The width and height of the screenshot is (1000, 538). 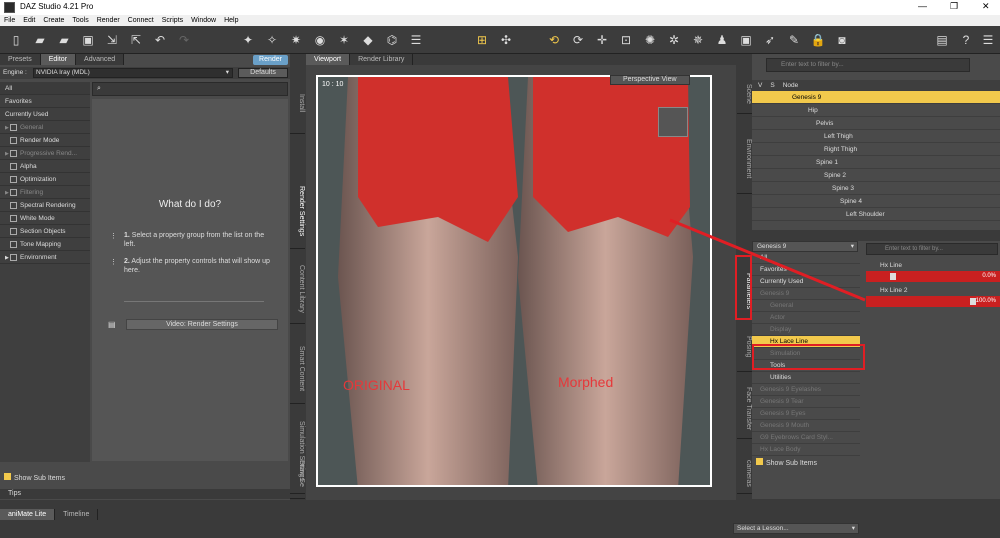 I want to click on tab-editor: Editor, so click(x=58, y=59).